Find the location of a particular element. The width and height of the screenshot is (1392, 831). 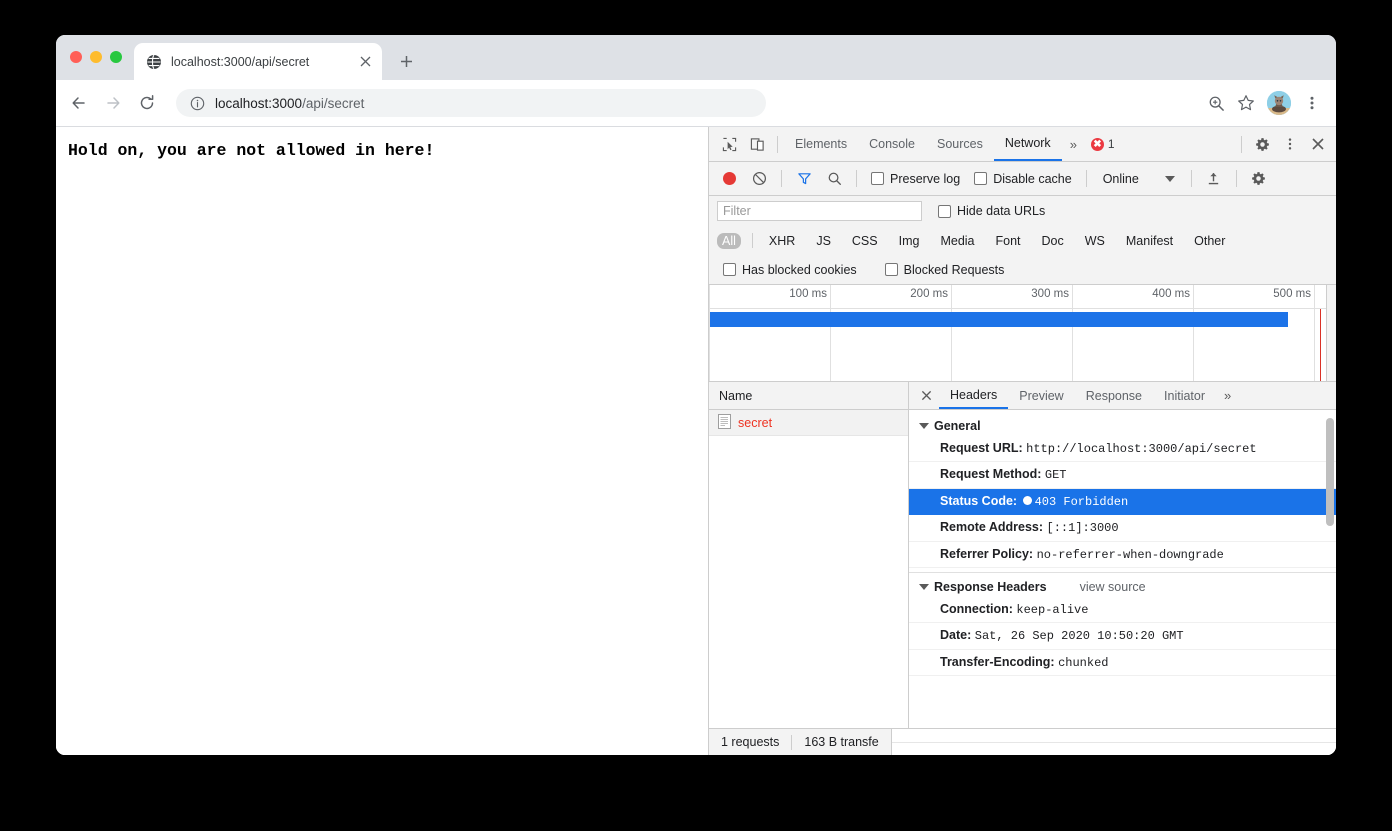

forward-button is located at coordinates (113, 103).